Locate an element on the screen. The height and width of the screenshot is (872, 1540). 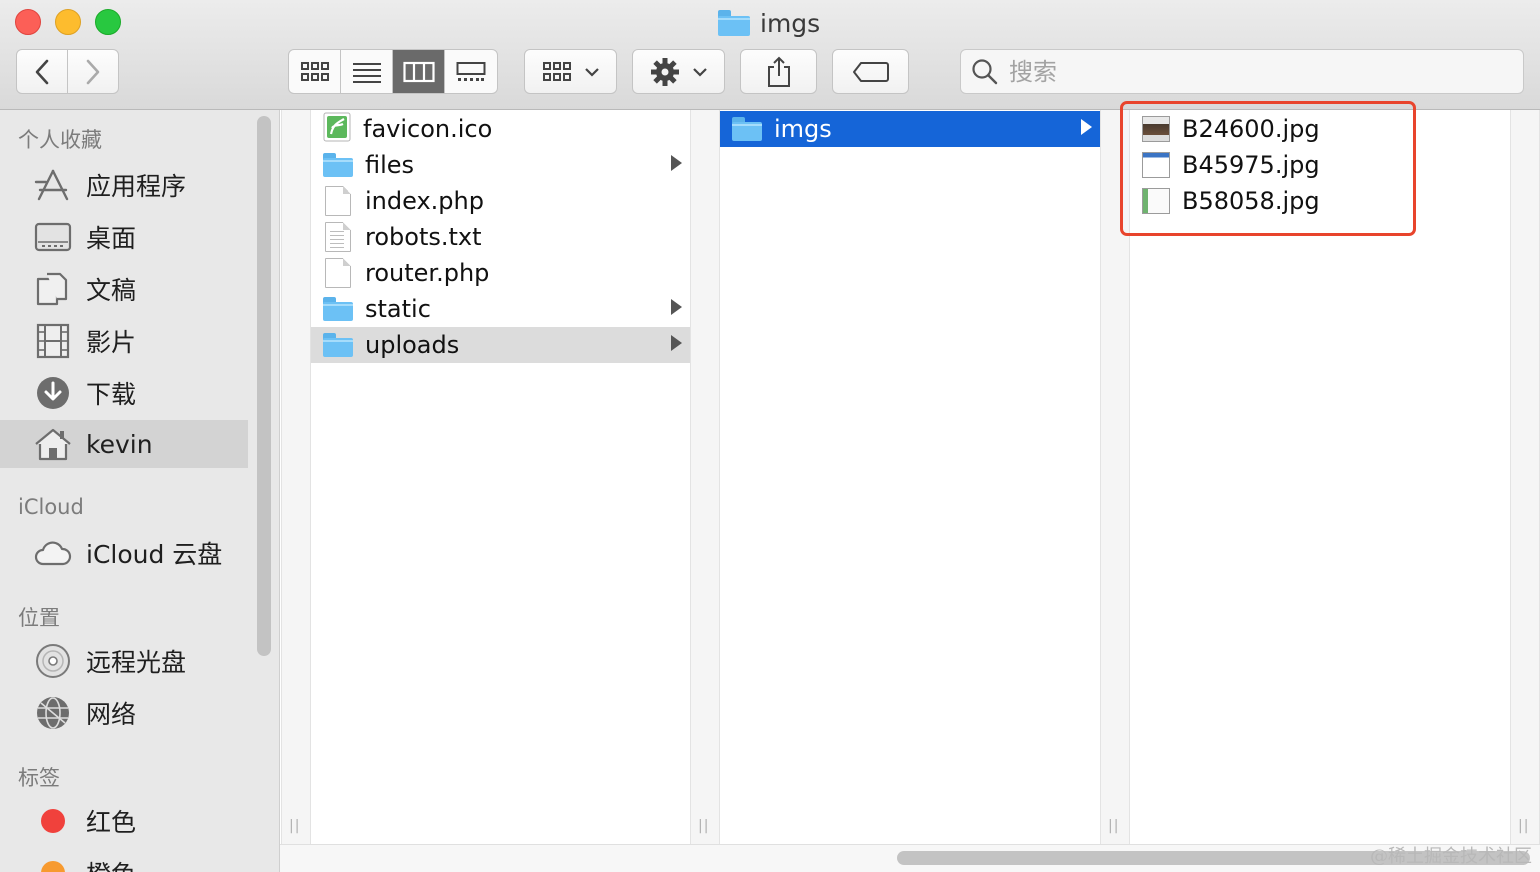
icon-view-button is located at coordinates (315, 71).